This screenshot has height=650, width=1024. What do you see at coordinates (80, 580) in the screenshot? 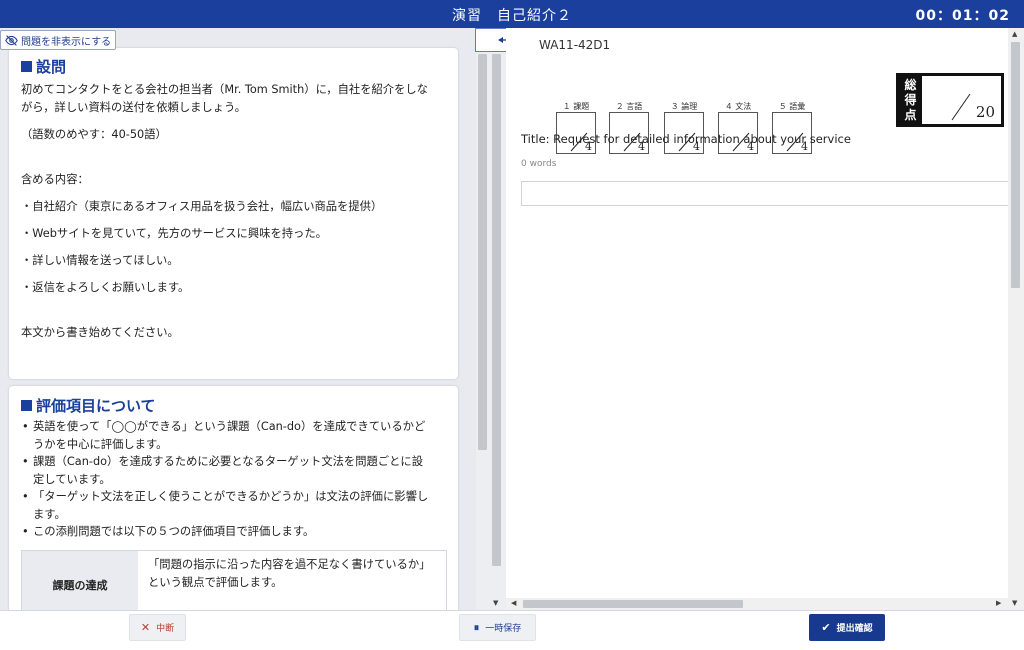
I see `table-header-cell: 課題の達成` at bounding box center [80, 580].